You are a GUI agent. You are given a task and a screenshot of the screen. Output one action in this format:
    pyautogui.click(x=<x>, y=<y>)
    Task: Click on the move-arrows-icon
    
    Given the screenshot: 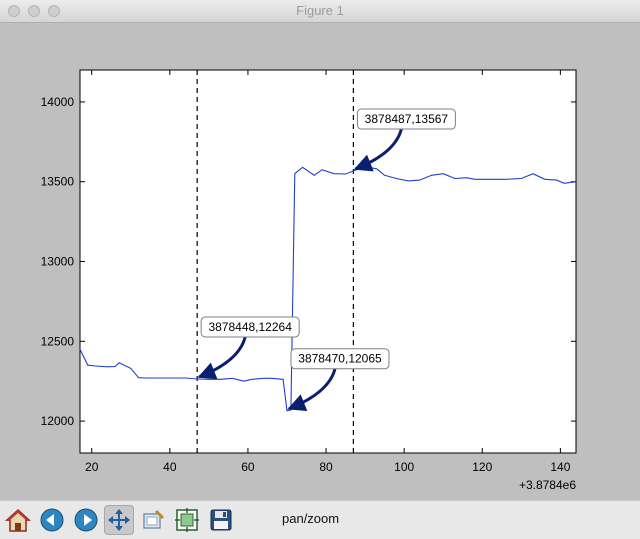 What is the action you would take?
    pyautogui.click(x=119, y=520)
    